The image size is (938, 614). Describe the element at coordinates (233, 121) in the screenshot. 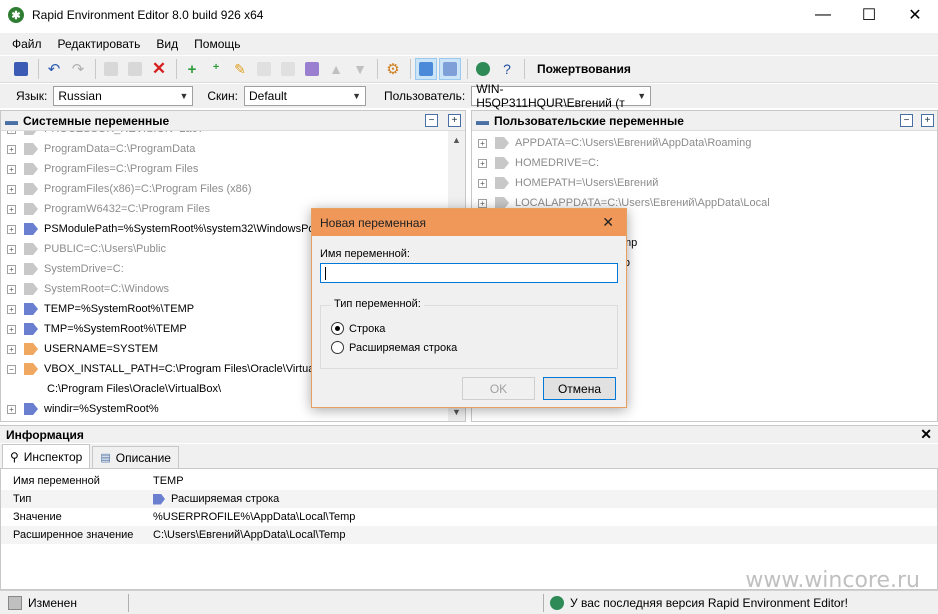

I see `system-panel-header: ▬ Системные переменные − +` at that location.